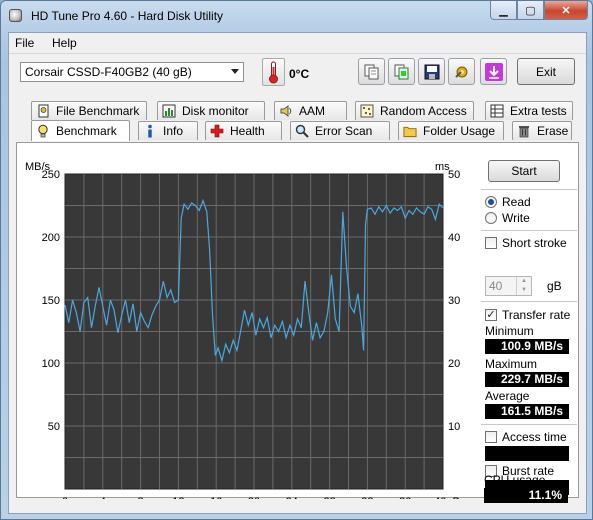 The height and width of the screenshot is (520, 593). I want to click on minimum-value: 100.9 MB/s, so click(527, 346).